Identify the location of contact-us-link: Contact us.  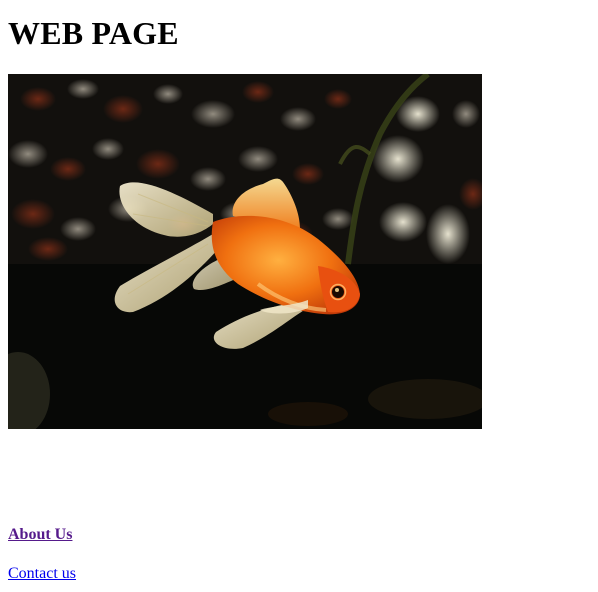
(42, 574).